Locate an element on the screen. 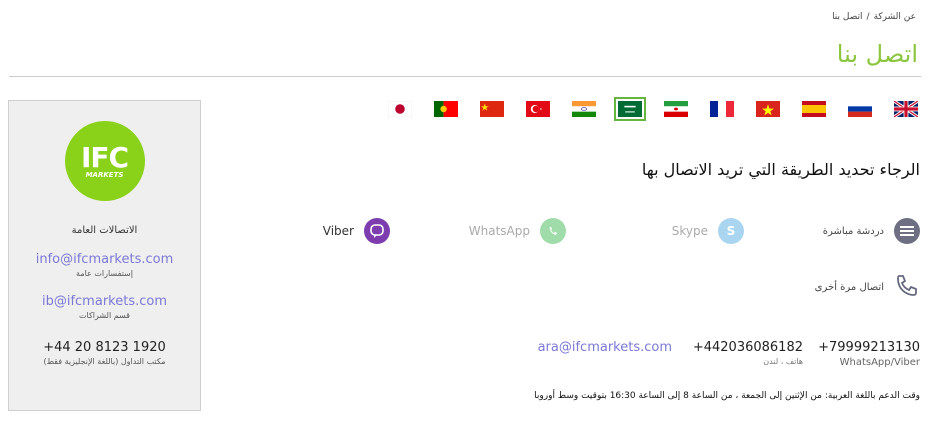 The height and width of the screenshot is (423, 930). india-flag-icon is located at coordinates (584, 109).